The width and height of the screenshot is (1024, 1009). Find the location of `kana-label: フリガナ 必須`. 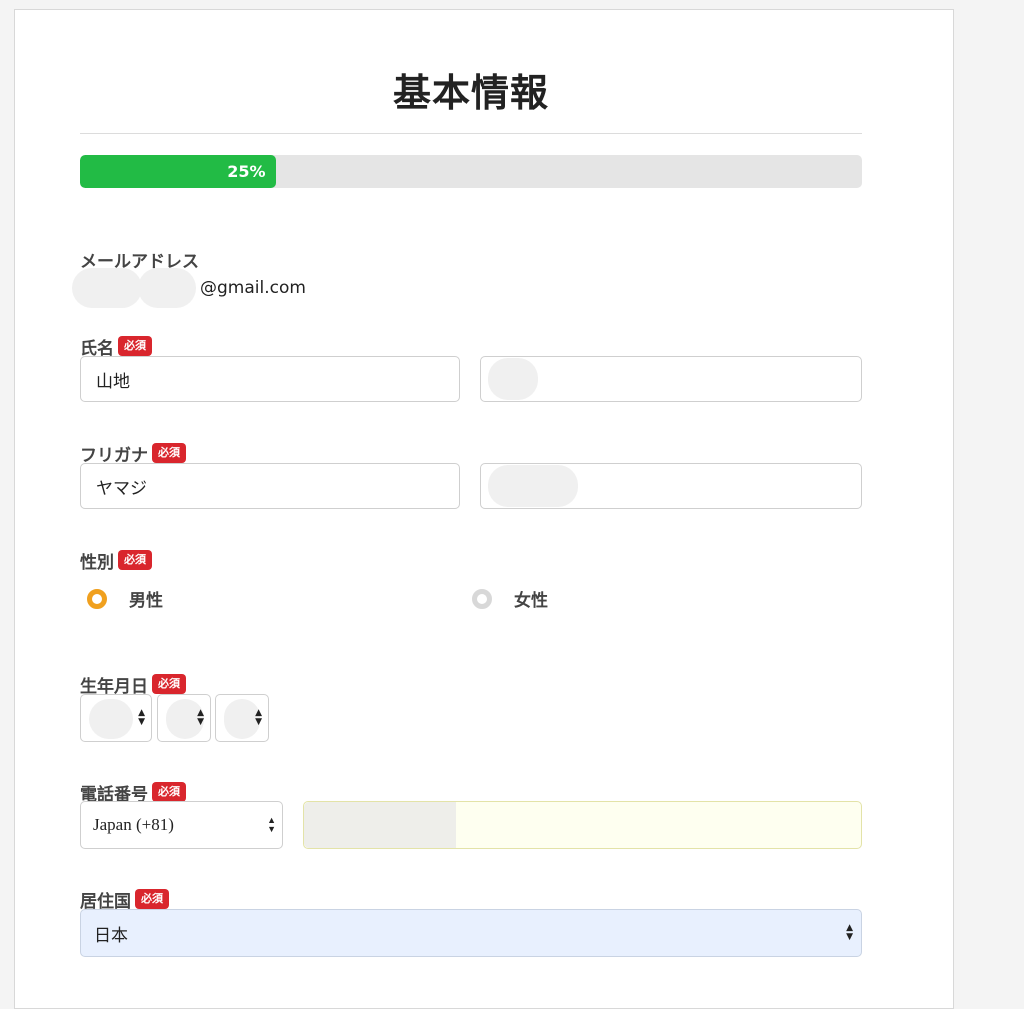

kana-label: フリガナ 必須 is located at coordinates (133, 453).